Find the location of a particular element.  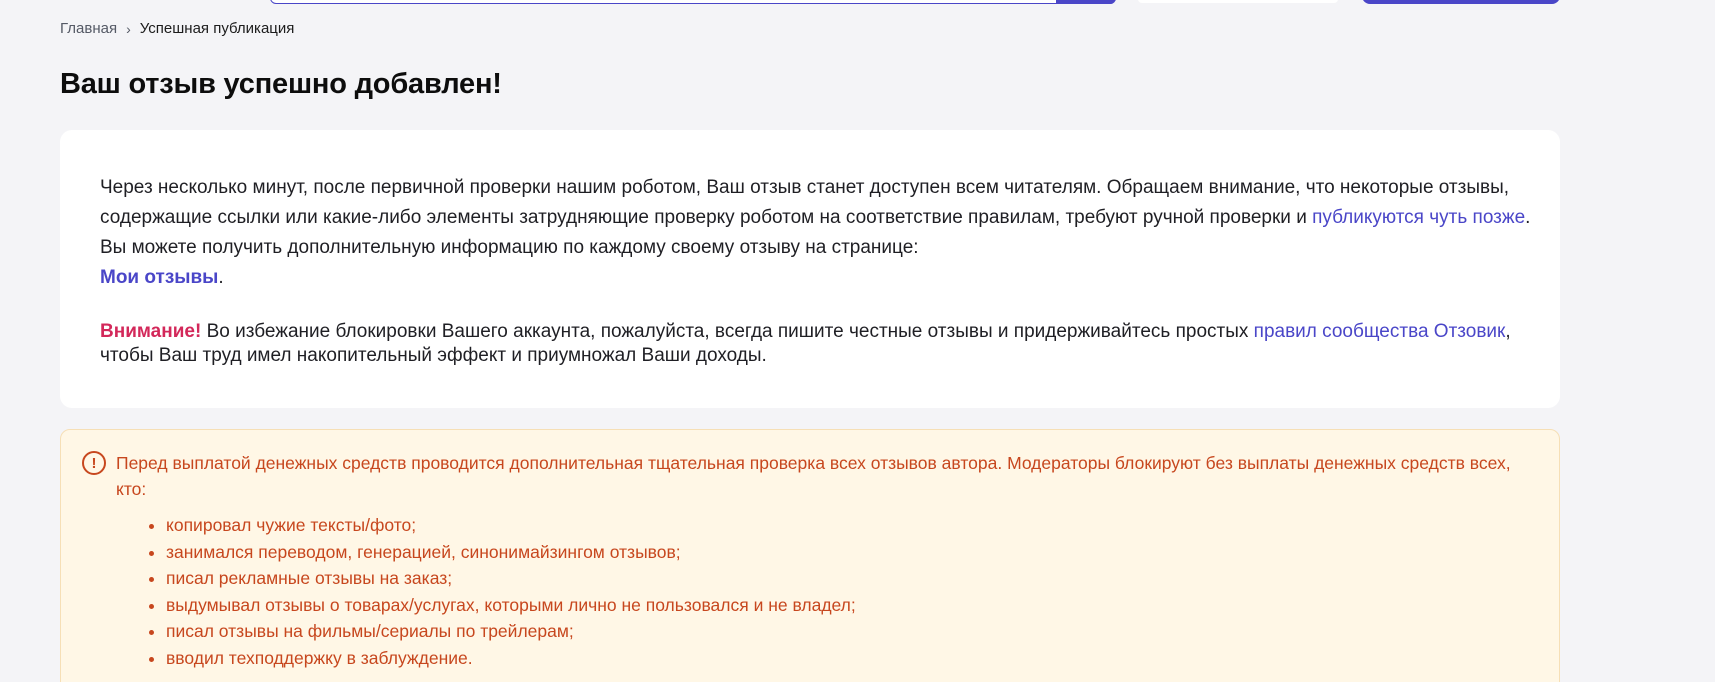

attention-label: Внимание! is located at coordinates (151, 331).